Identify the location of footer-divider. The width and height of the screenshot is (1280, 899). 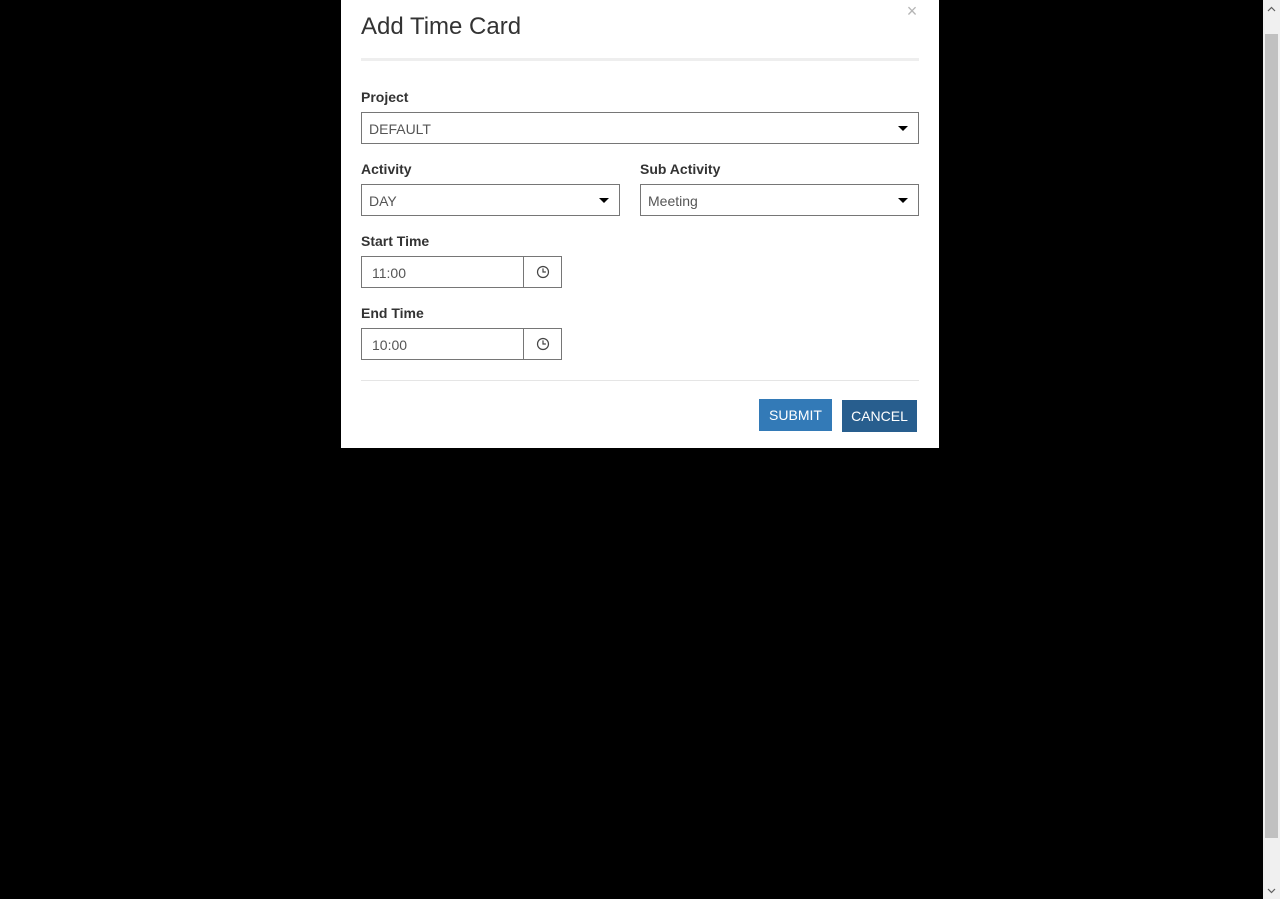
(640, 380).